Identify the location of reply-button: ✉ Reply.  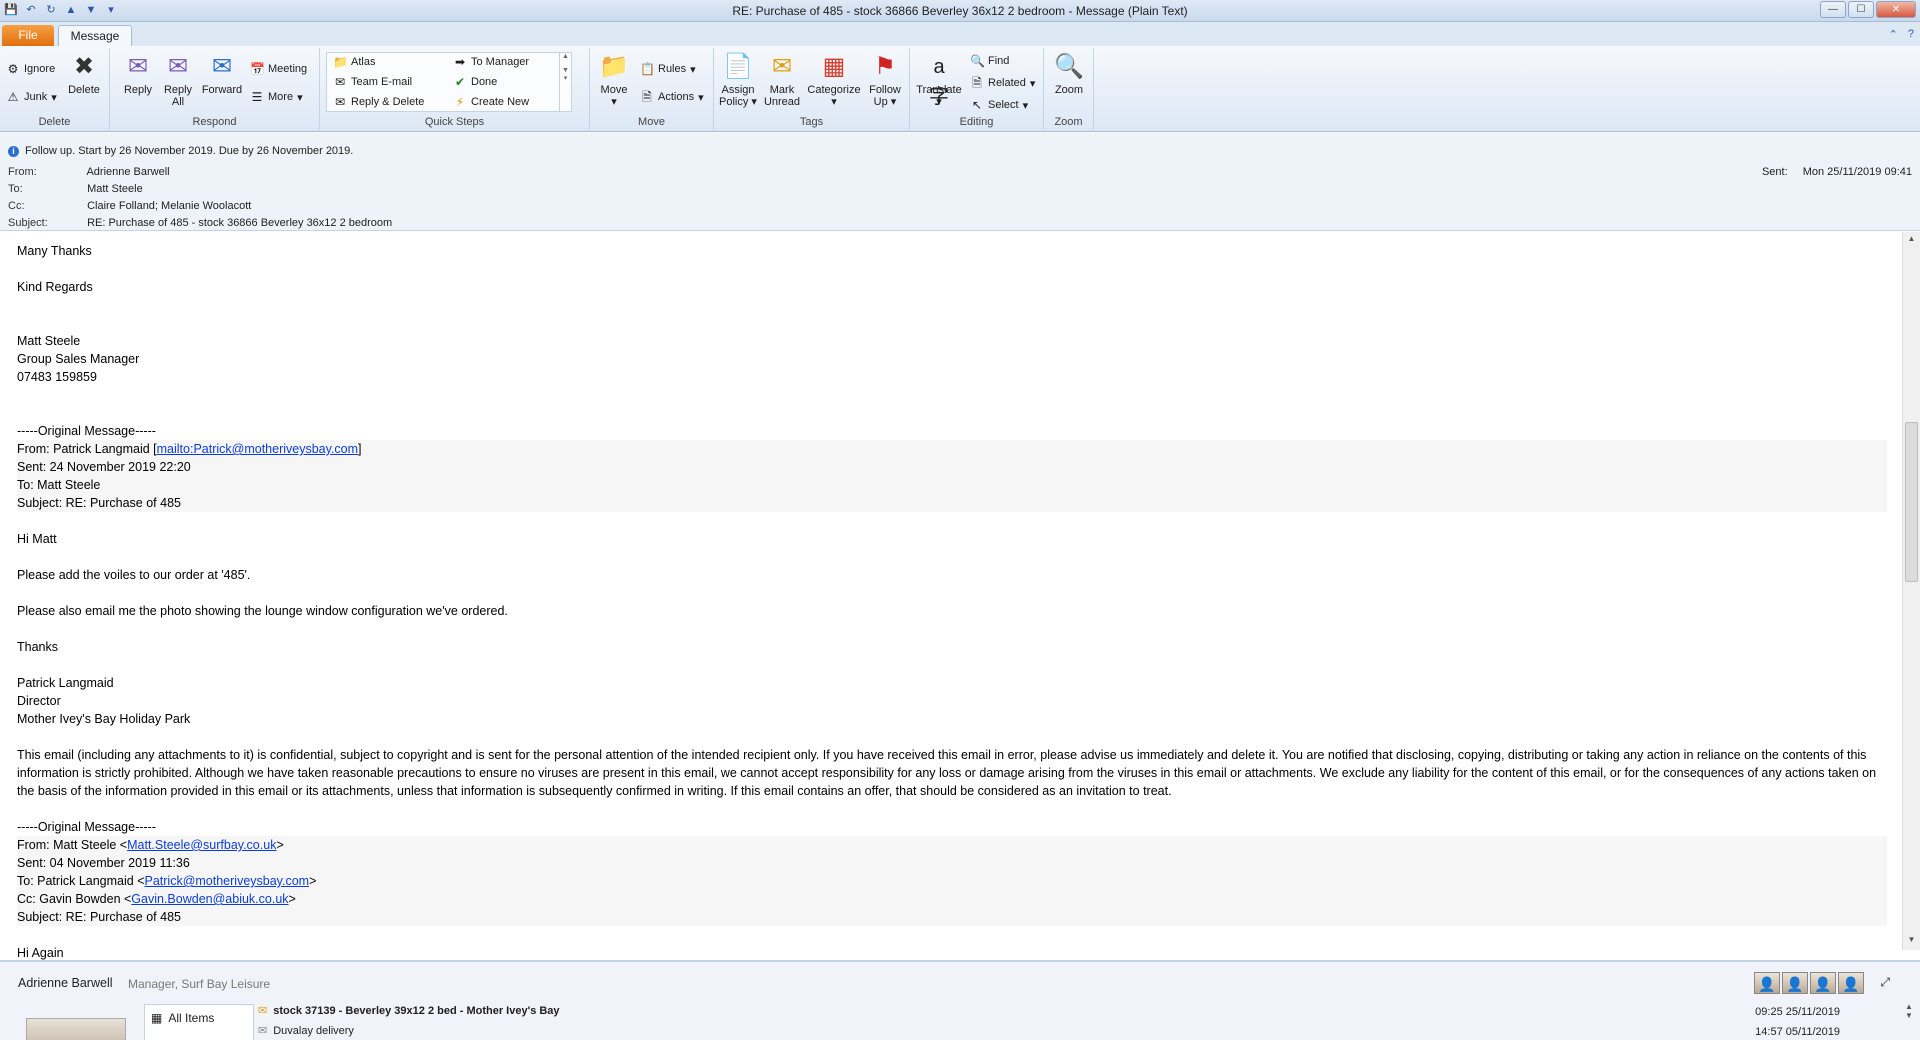
(138, 74).